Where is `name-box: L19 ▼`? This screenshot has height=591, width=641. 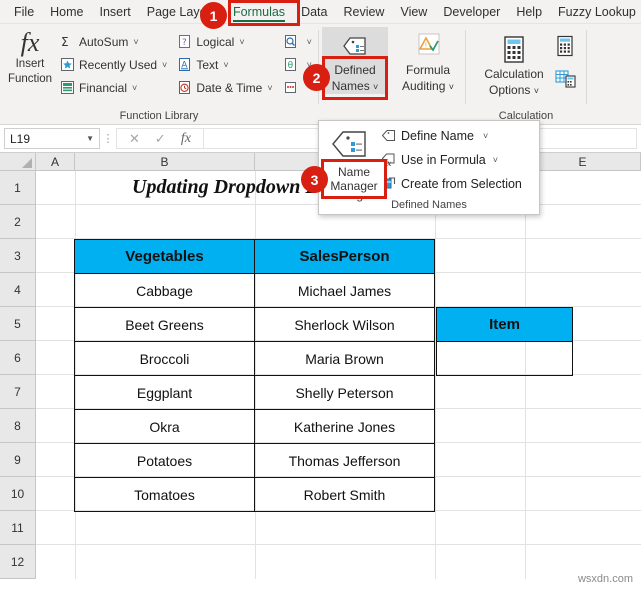 name-box: L19 ▼ is located at coordinates (52, 138).